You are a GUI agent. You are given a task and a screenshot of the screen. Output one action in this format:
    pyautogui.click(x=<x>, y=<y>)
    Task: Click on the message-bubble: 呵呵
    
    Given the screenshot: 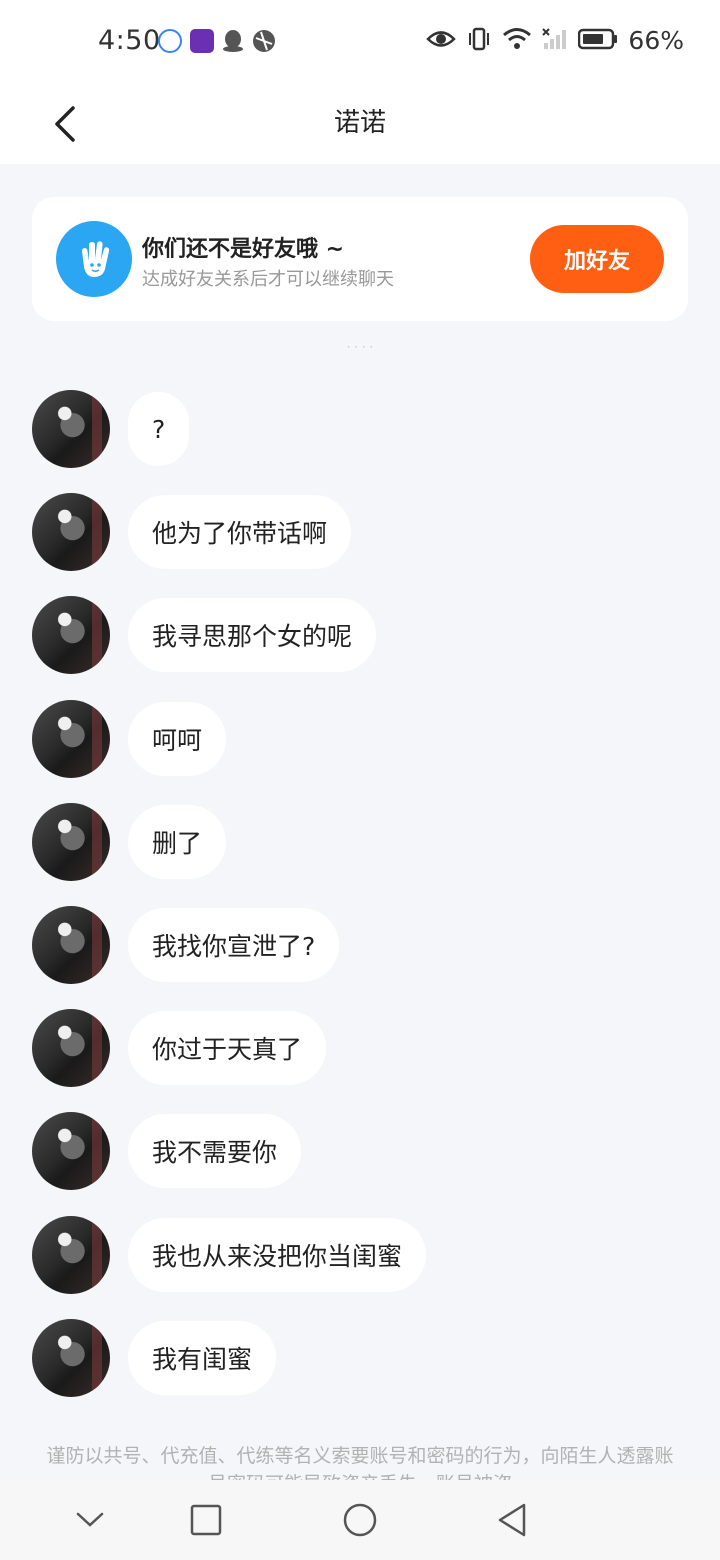 What is the action you would take?
    pyautogui.click(x=177, y=739)
    